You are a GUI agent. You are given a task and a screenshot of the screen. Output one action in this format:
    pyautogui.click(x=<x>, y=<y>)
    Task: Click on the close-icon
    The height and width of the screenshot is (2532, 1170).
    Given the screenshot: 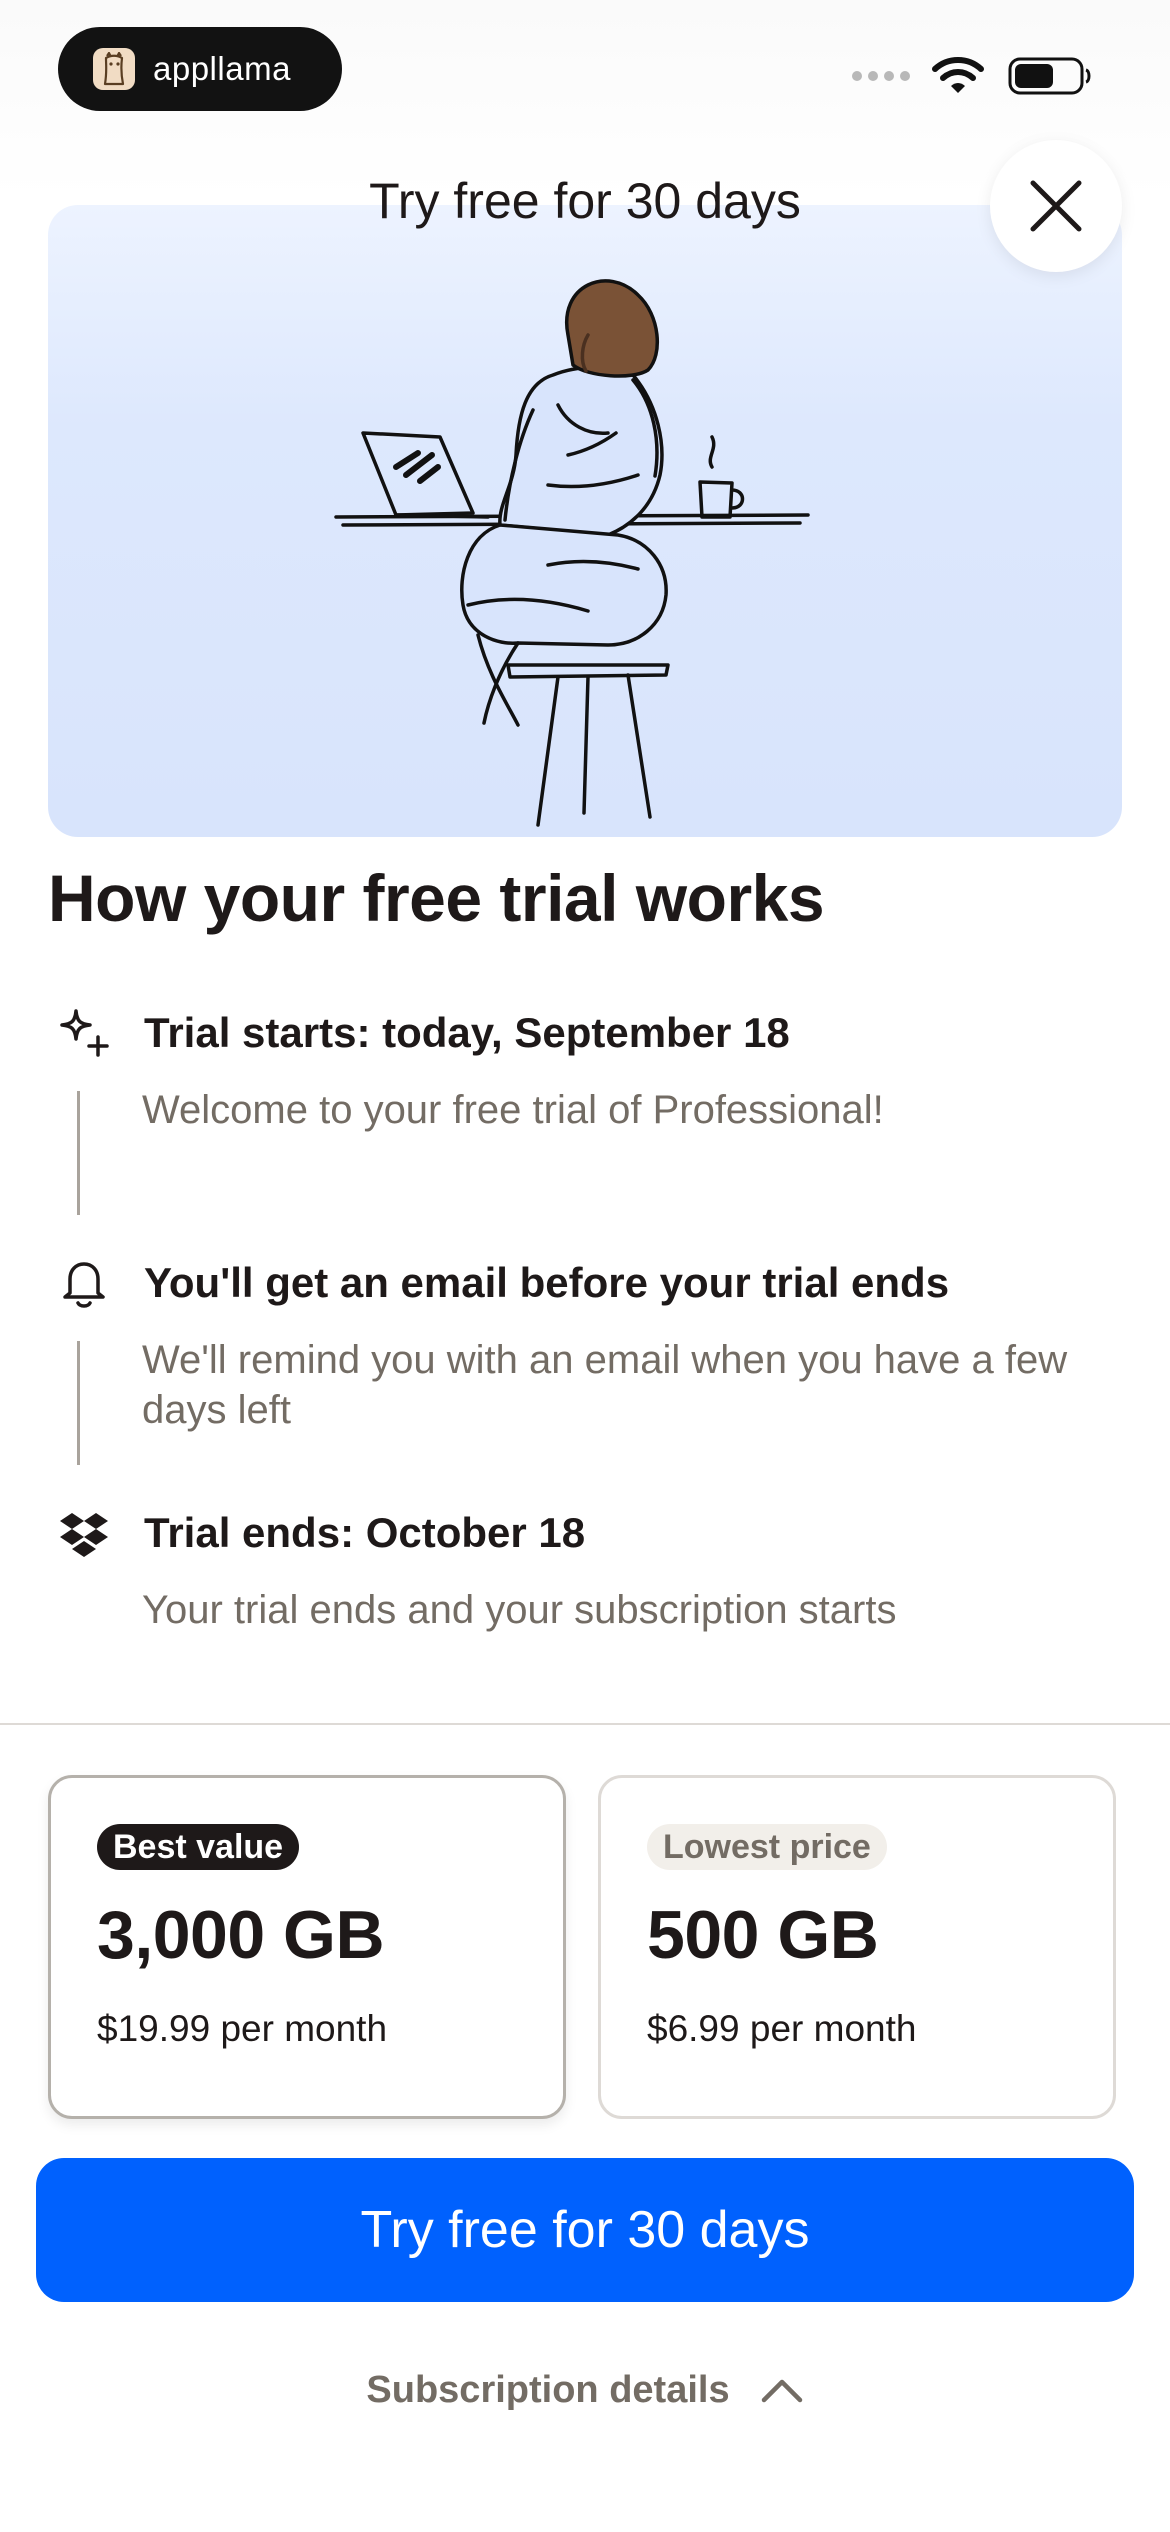 What is the action you would take?
    pyautogui.click(x=1056, y=206)
    